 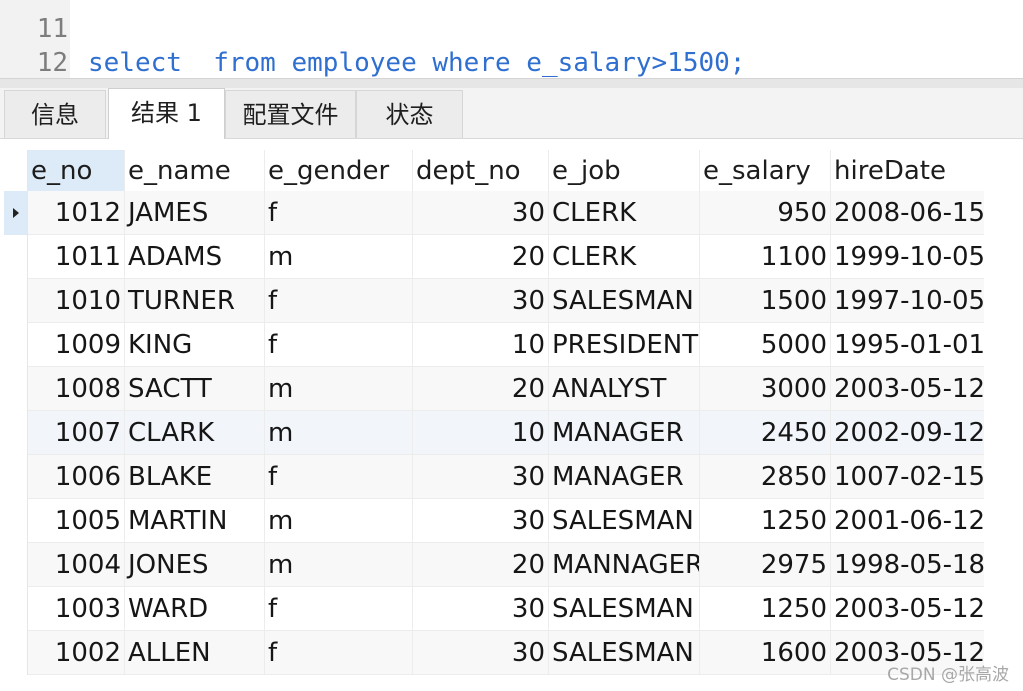 What do you see at coordinates (195, 170) in the screenshot?
I see `column-header-e_name: e_name` at bounding box center [195, 170].